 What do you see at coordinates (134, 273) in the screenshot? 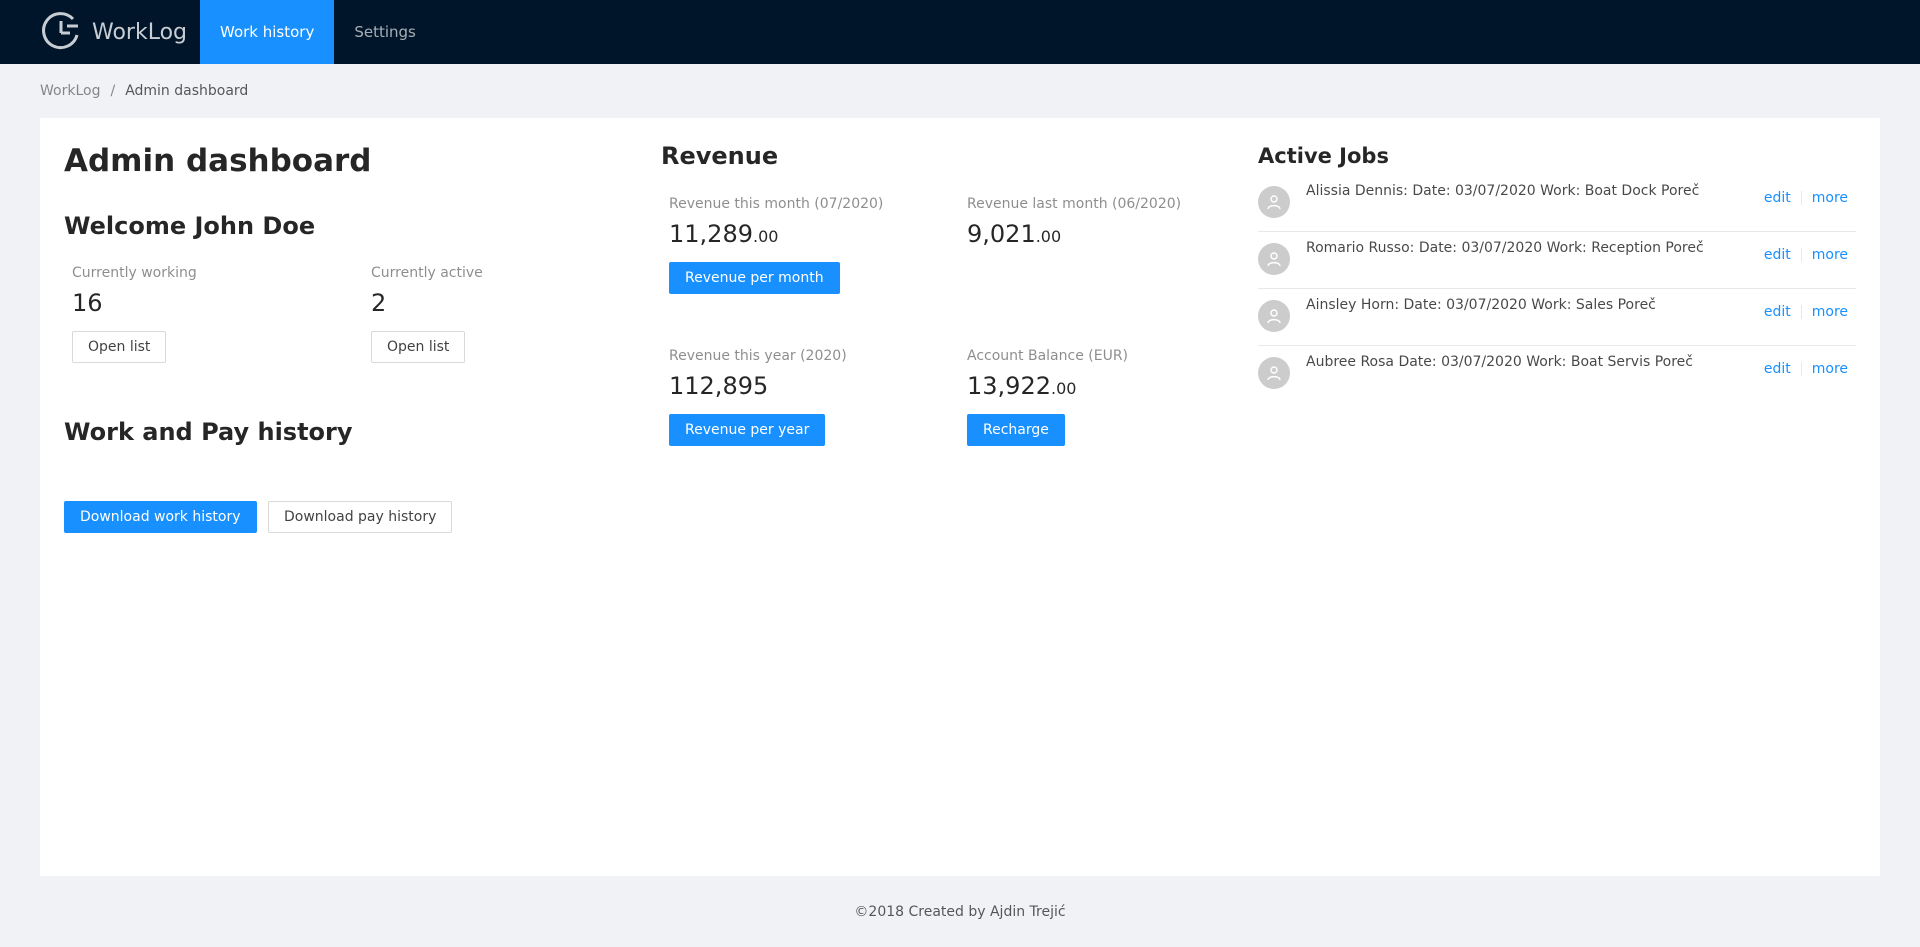
I see `stat-label: Currently working` at bounding box center [134, 273].